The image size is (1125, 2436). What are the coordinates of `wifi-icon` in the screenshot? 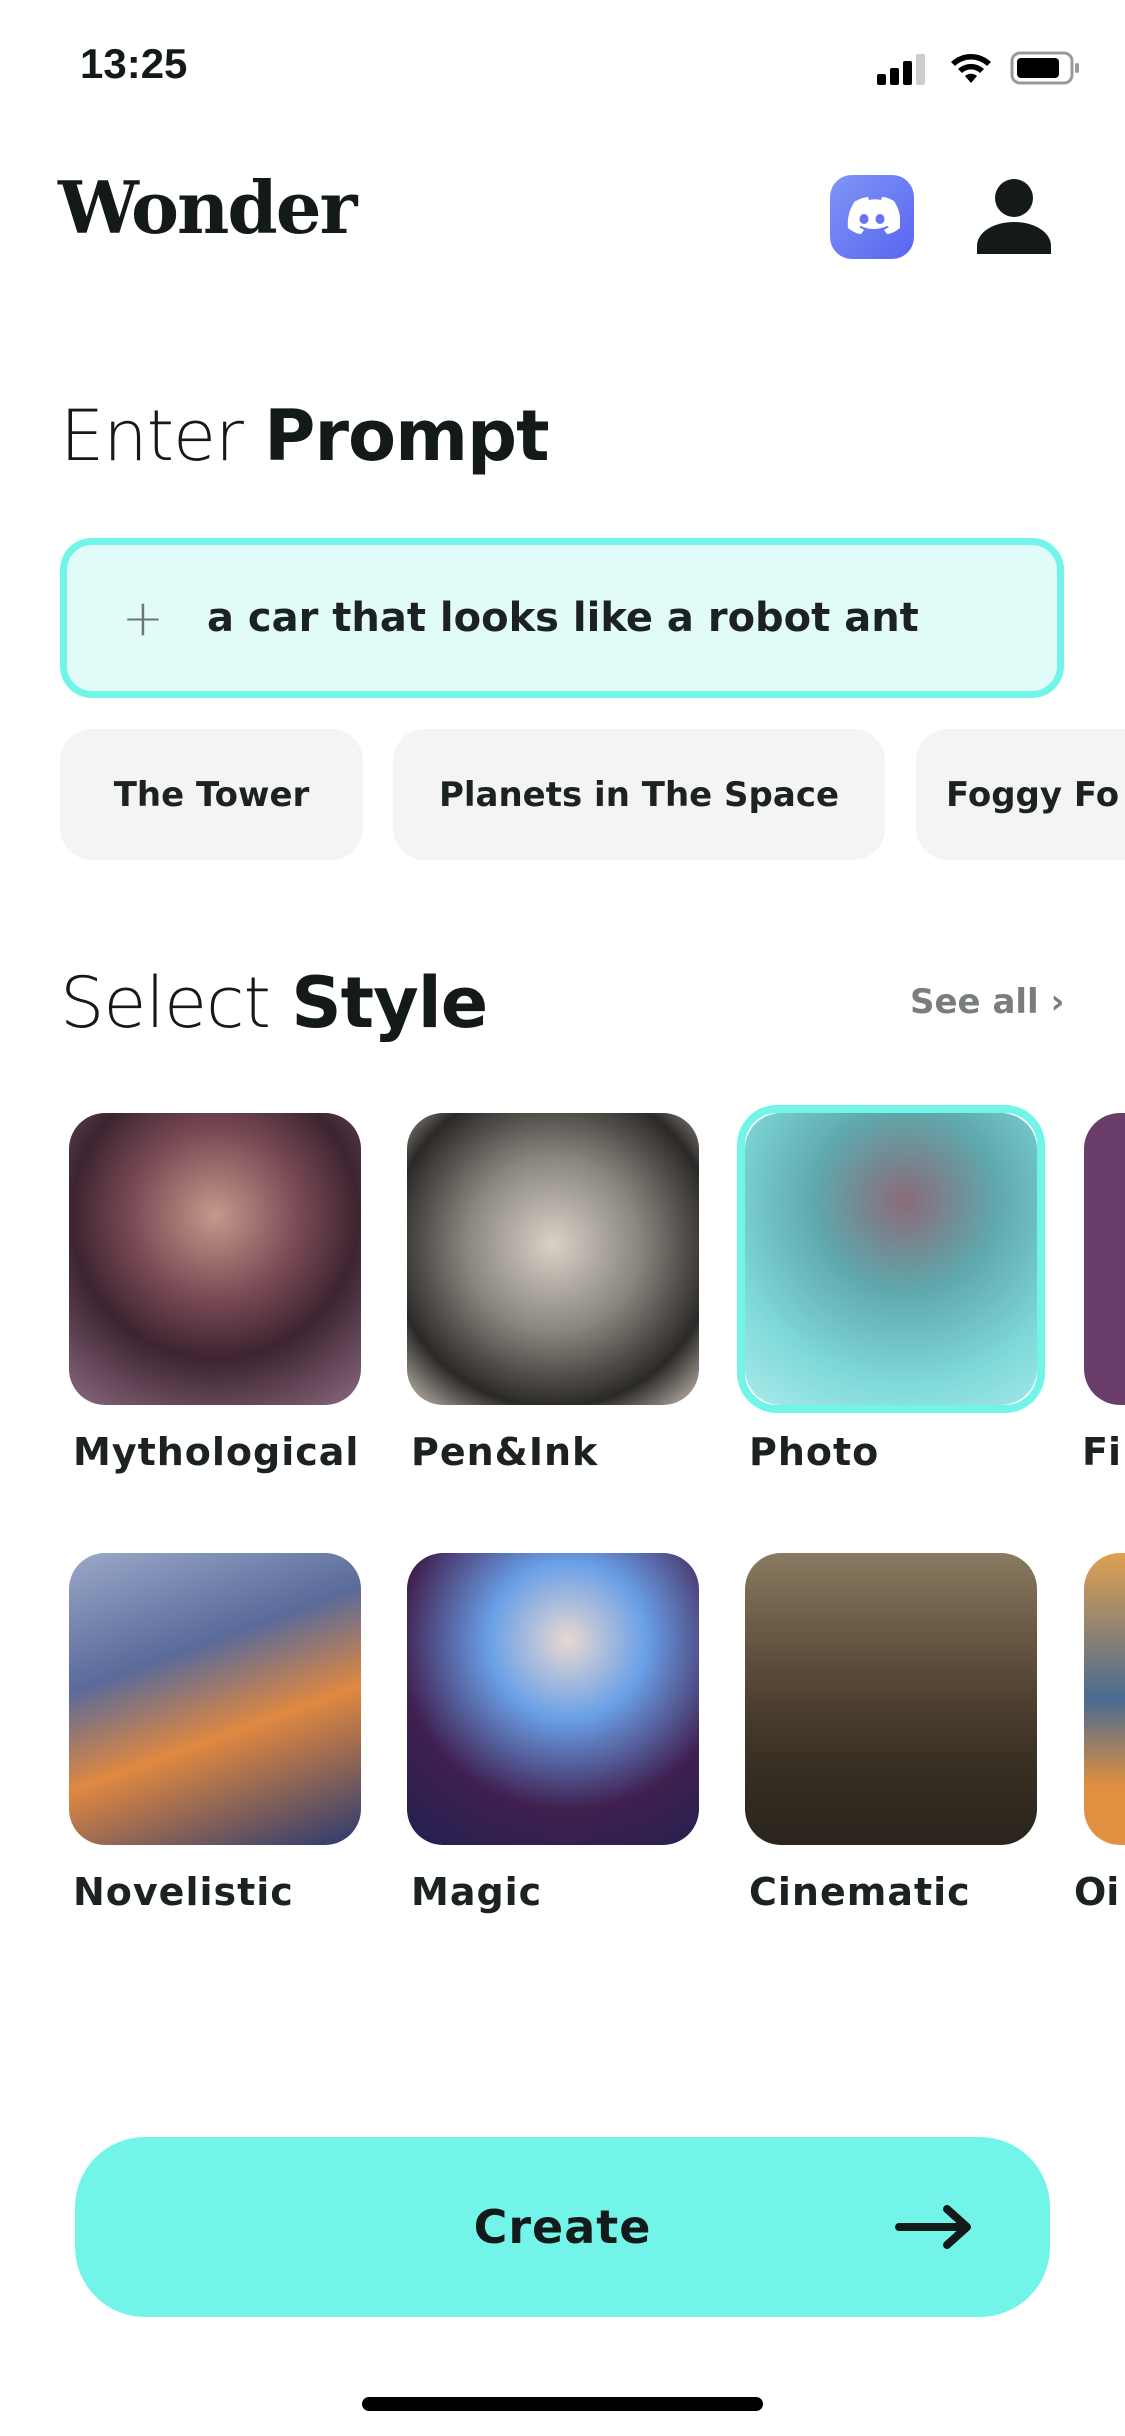 It's located at (971, 70).